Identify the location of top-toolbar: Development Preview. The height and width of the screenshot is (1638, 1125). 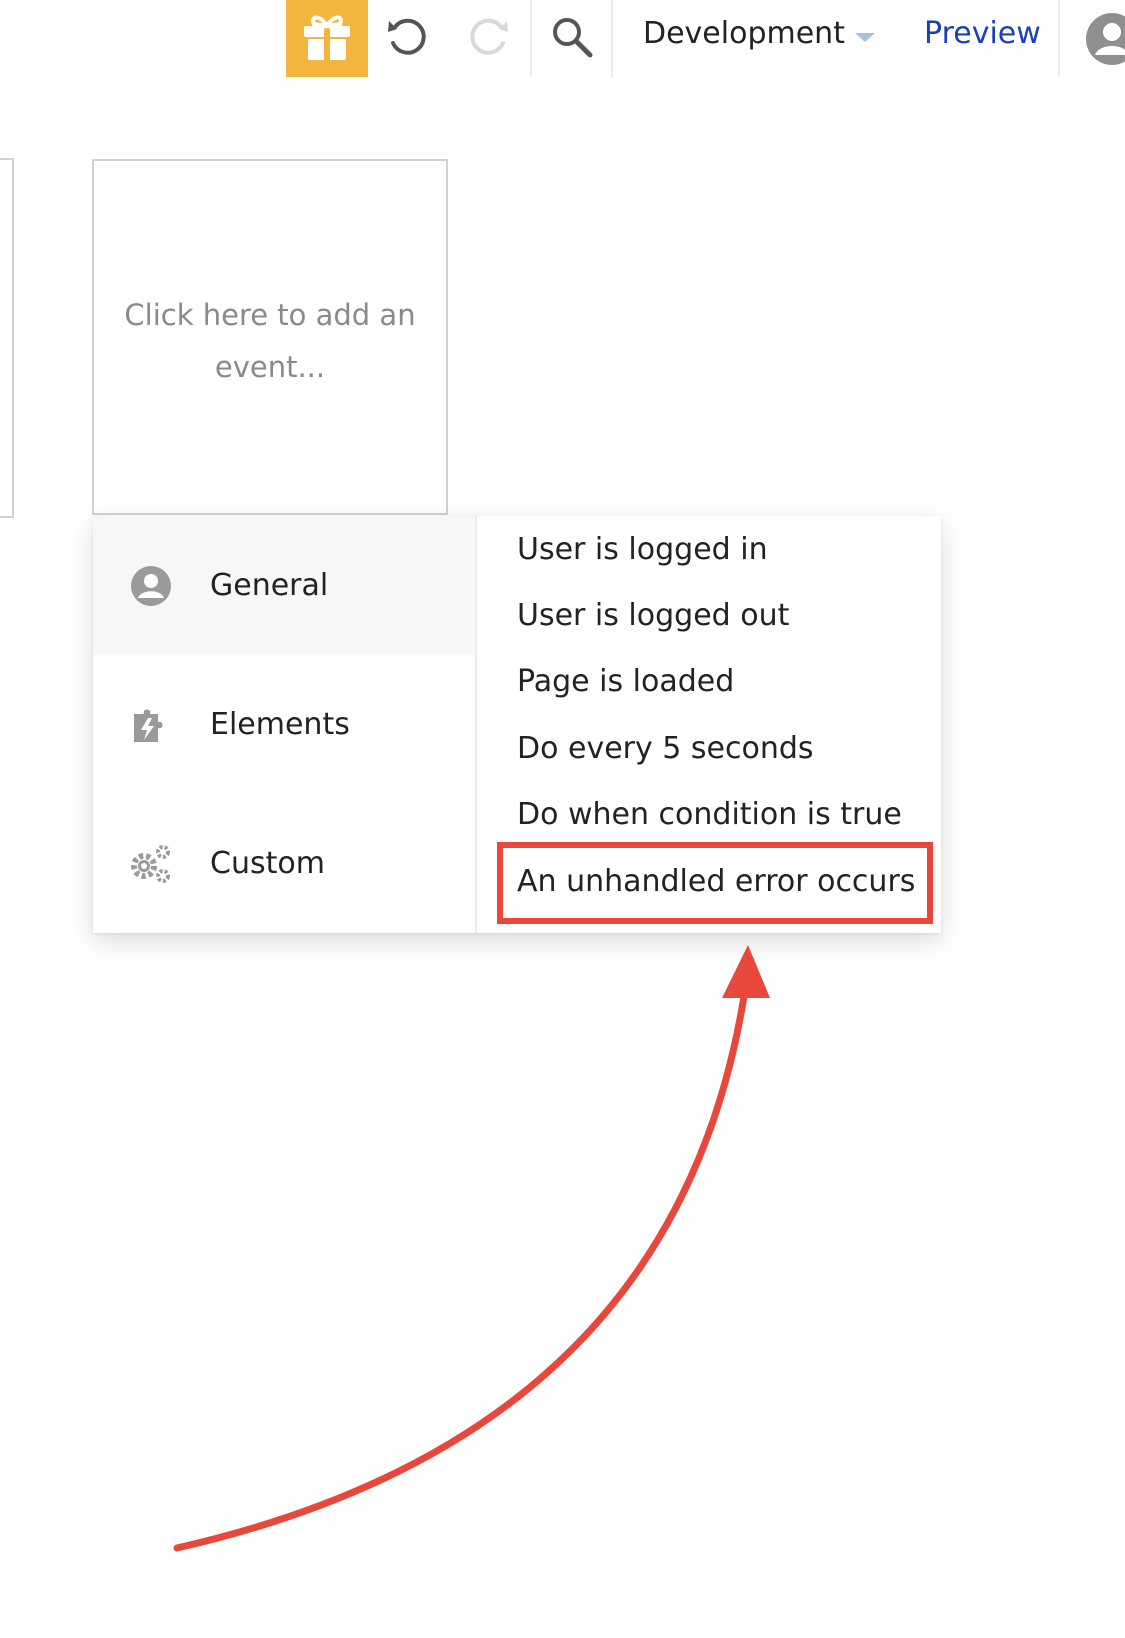
(562, 38).